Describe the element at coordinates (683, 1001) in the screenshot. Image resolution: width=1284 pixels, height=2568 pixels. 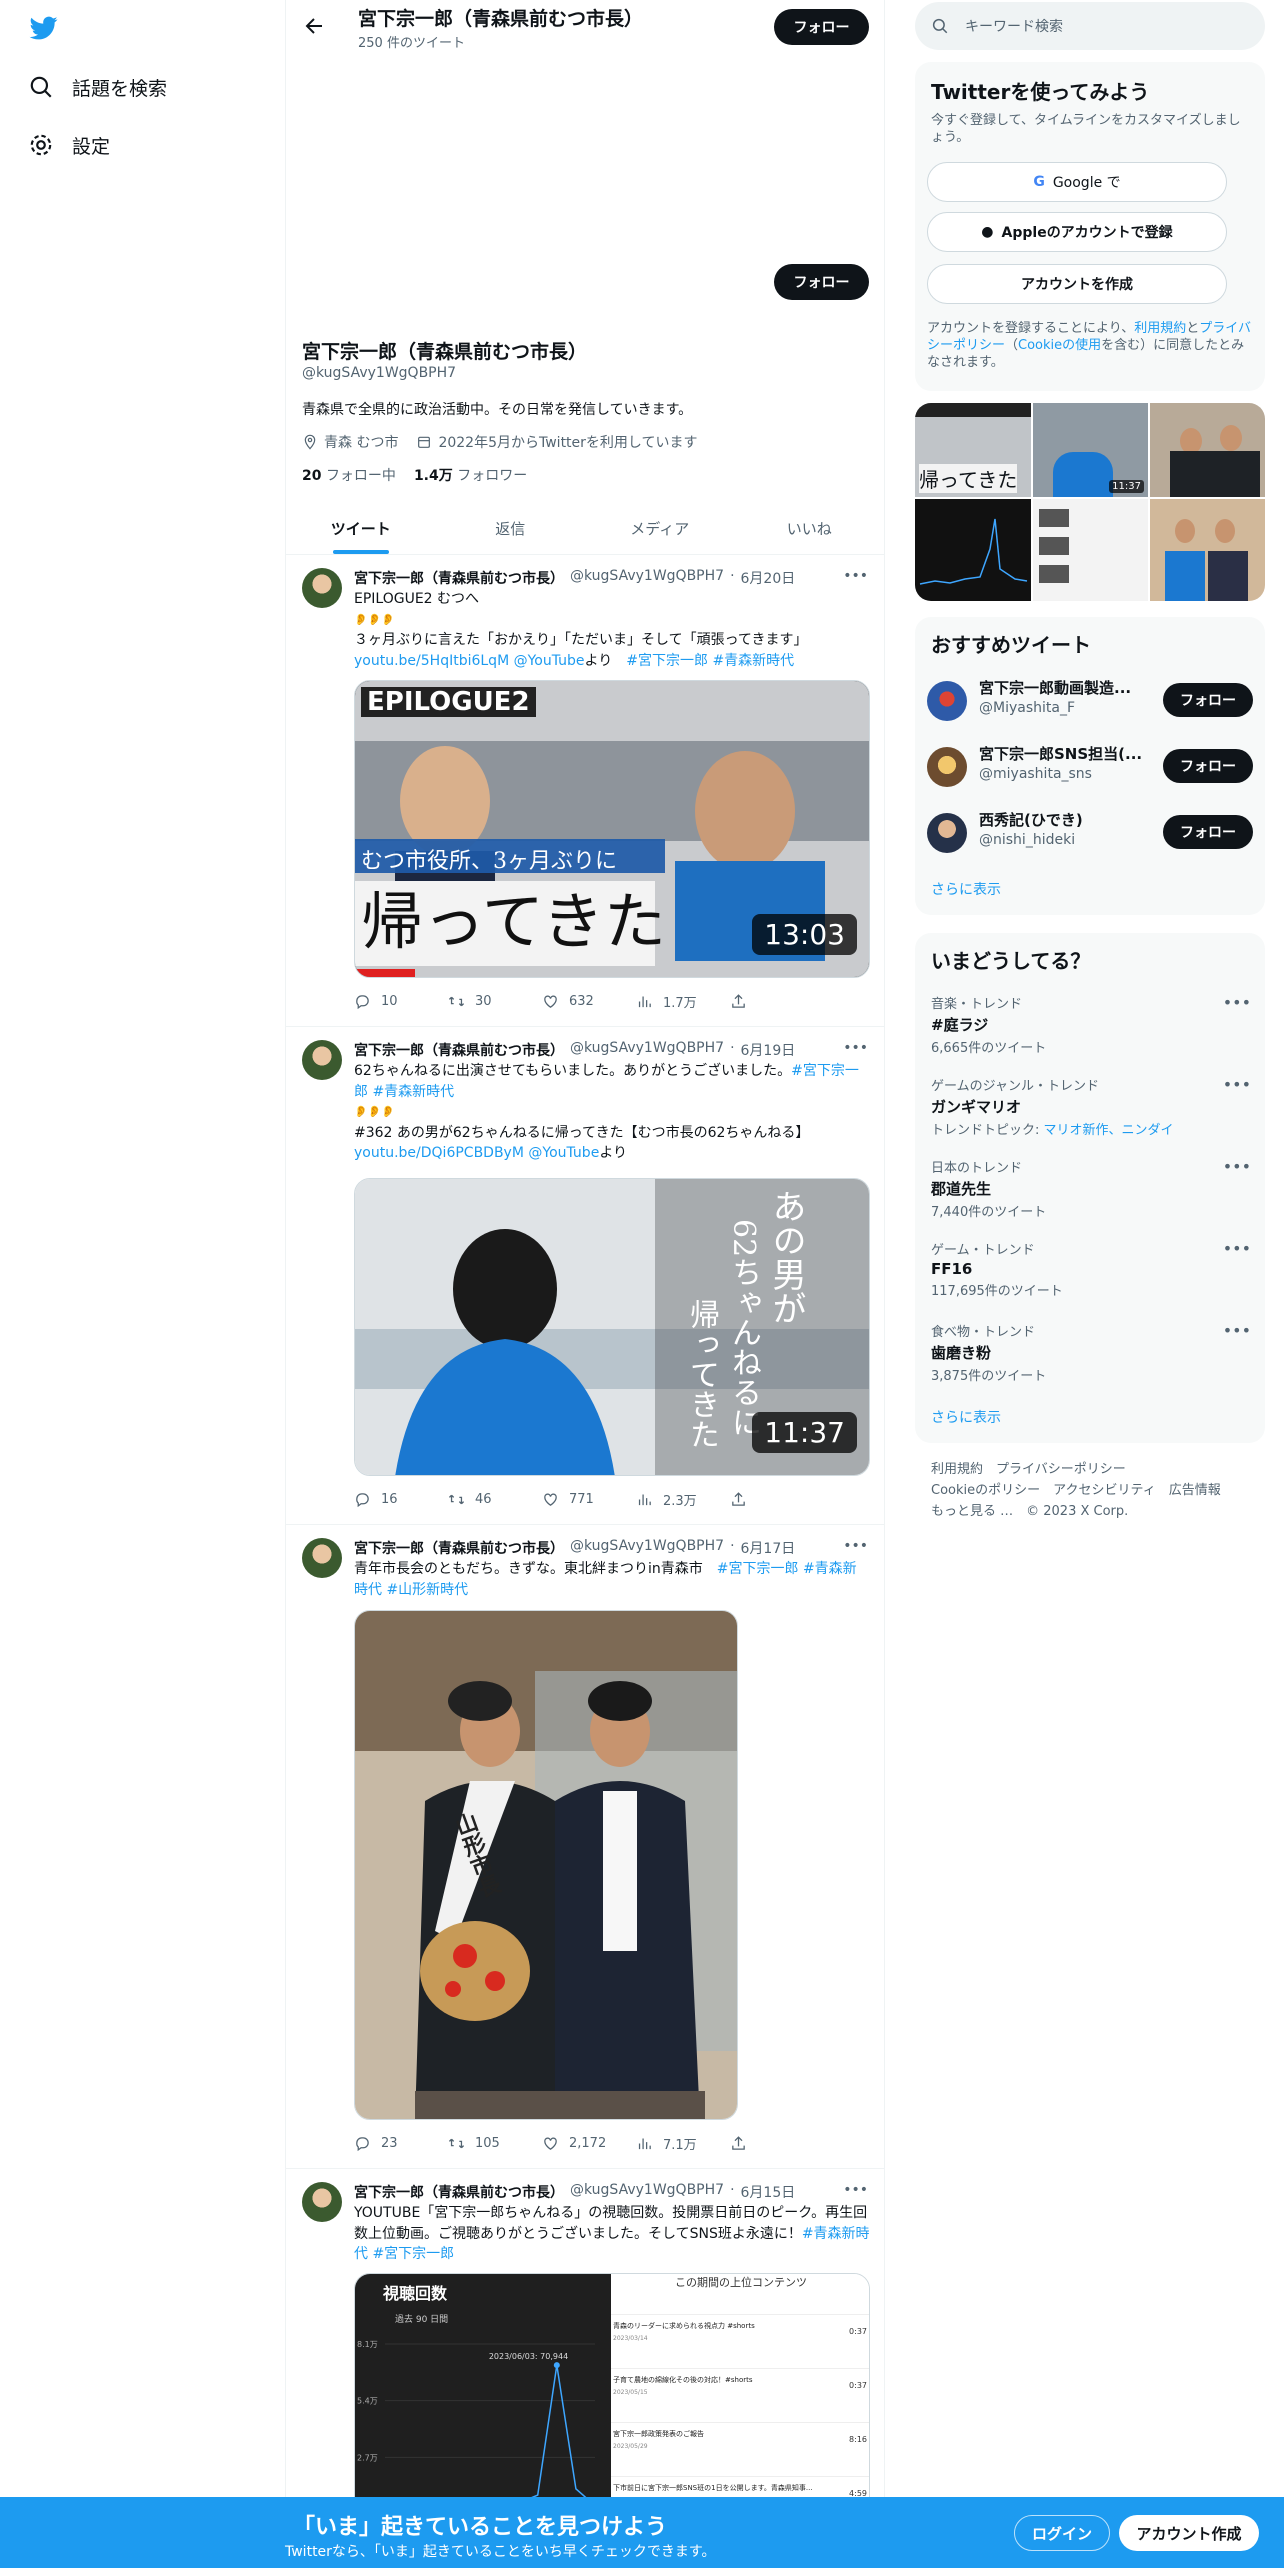
I see `views-button: 1.7万` at that location.